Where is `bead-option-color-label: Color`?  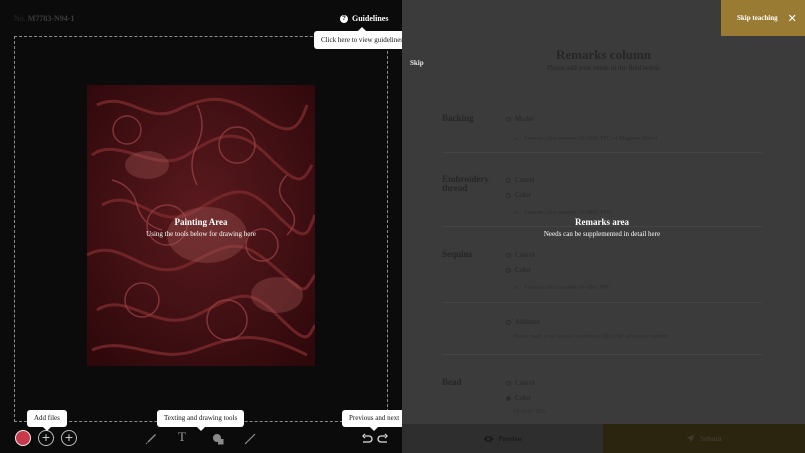 bead-option-color-label: Color is located at coordinates (523, 398).